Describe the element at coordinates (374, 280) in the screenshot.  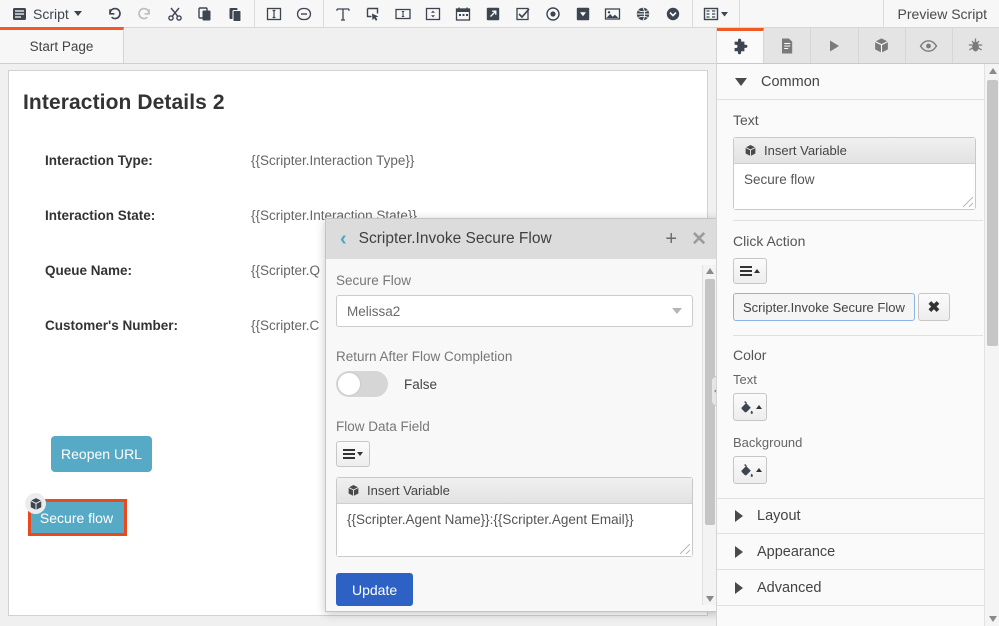
I see `secure-flow-label: Secure Flow` at that location.